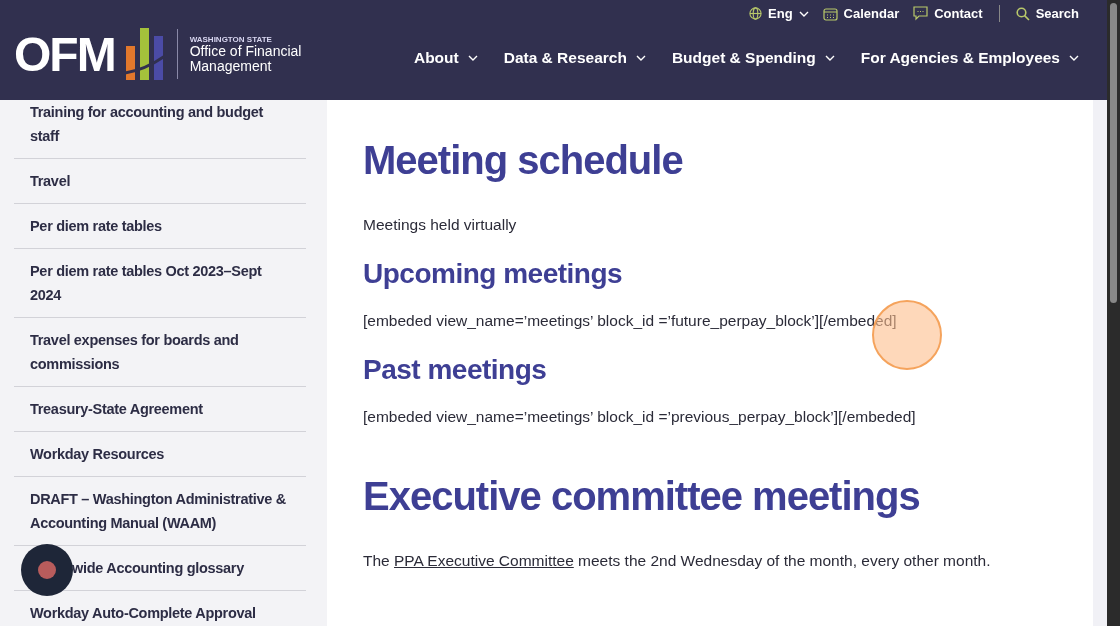  I want to click on calendar-link: Calendar, so click(861, 13).